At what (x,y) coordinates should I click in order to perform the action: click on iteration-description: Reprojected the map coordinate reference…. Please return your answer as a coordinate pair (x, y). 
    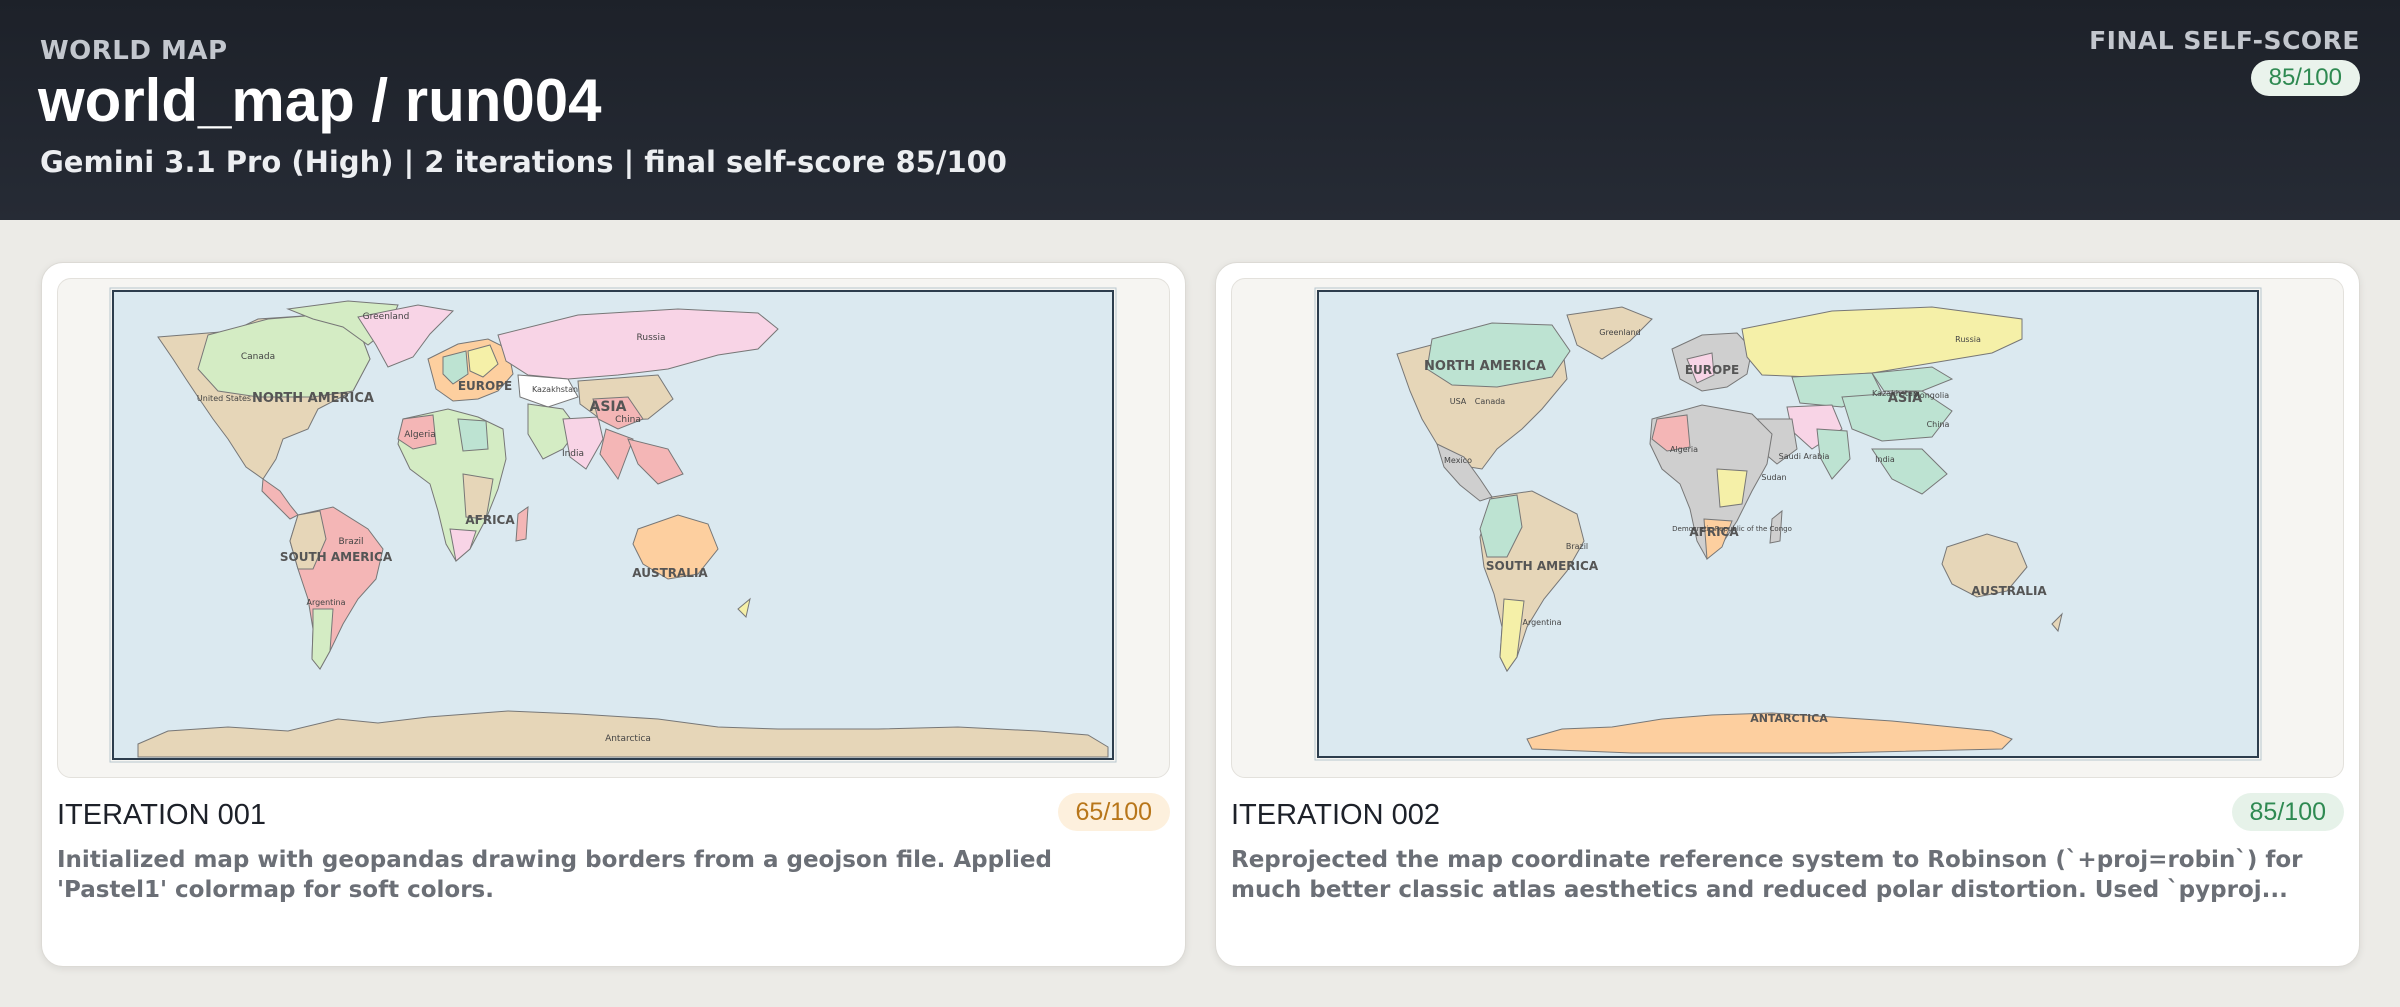
    Looking at the image, I should click on (1767, 875).